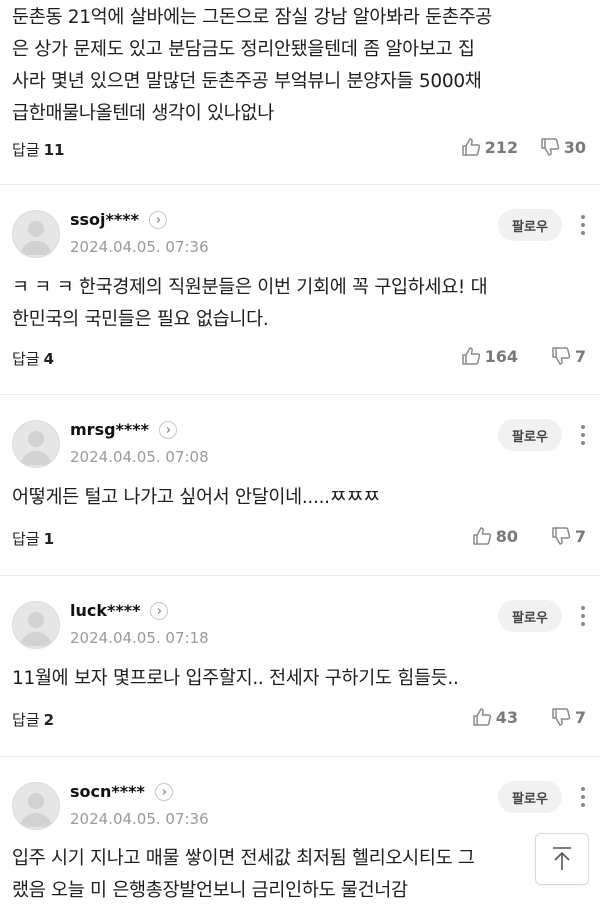 The image size is (600, 906). Describe the element at coordinates (139, 638) in the screenshot. I see `comment-date: 2024.04.05. 07:18` at that location.